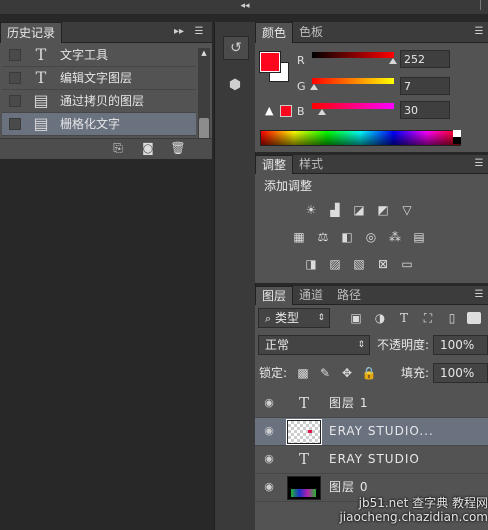 The image size is (488, 530). What do you see at coordinates (204, 129) in the screenshot?
I see `scroll-thumb` at bounding box center [204, 129].